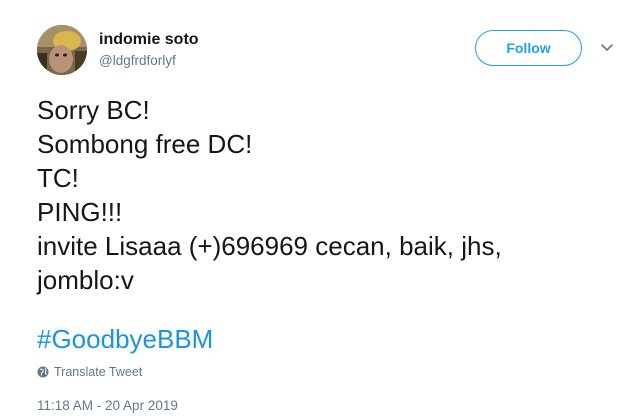  Describe the element at coordinates (80, 212) in the screenshot. I see `tweet-line: PING!!!` at that location.